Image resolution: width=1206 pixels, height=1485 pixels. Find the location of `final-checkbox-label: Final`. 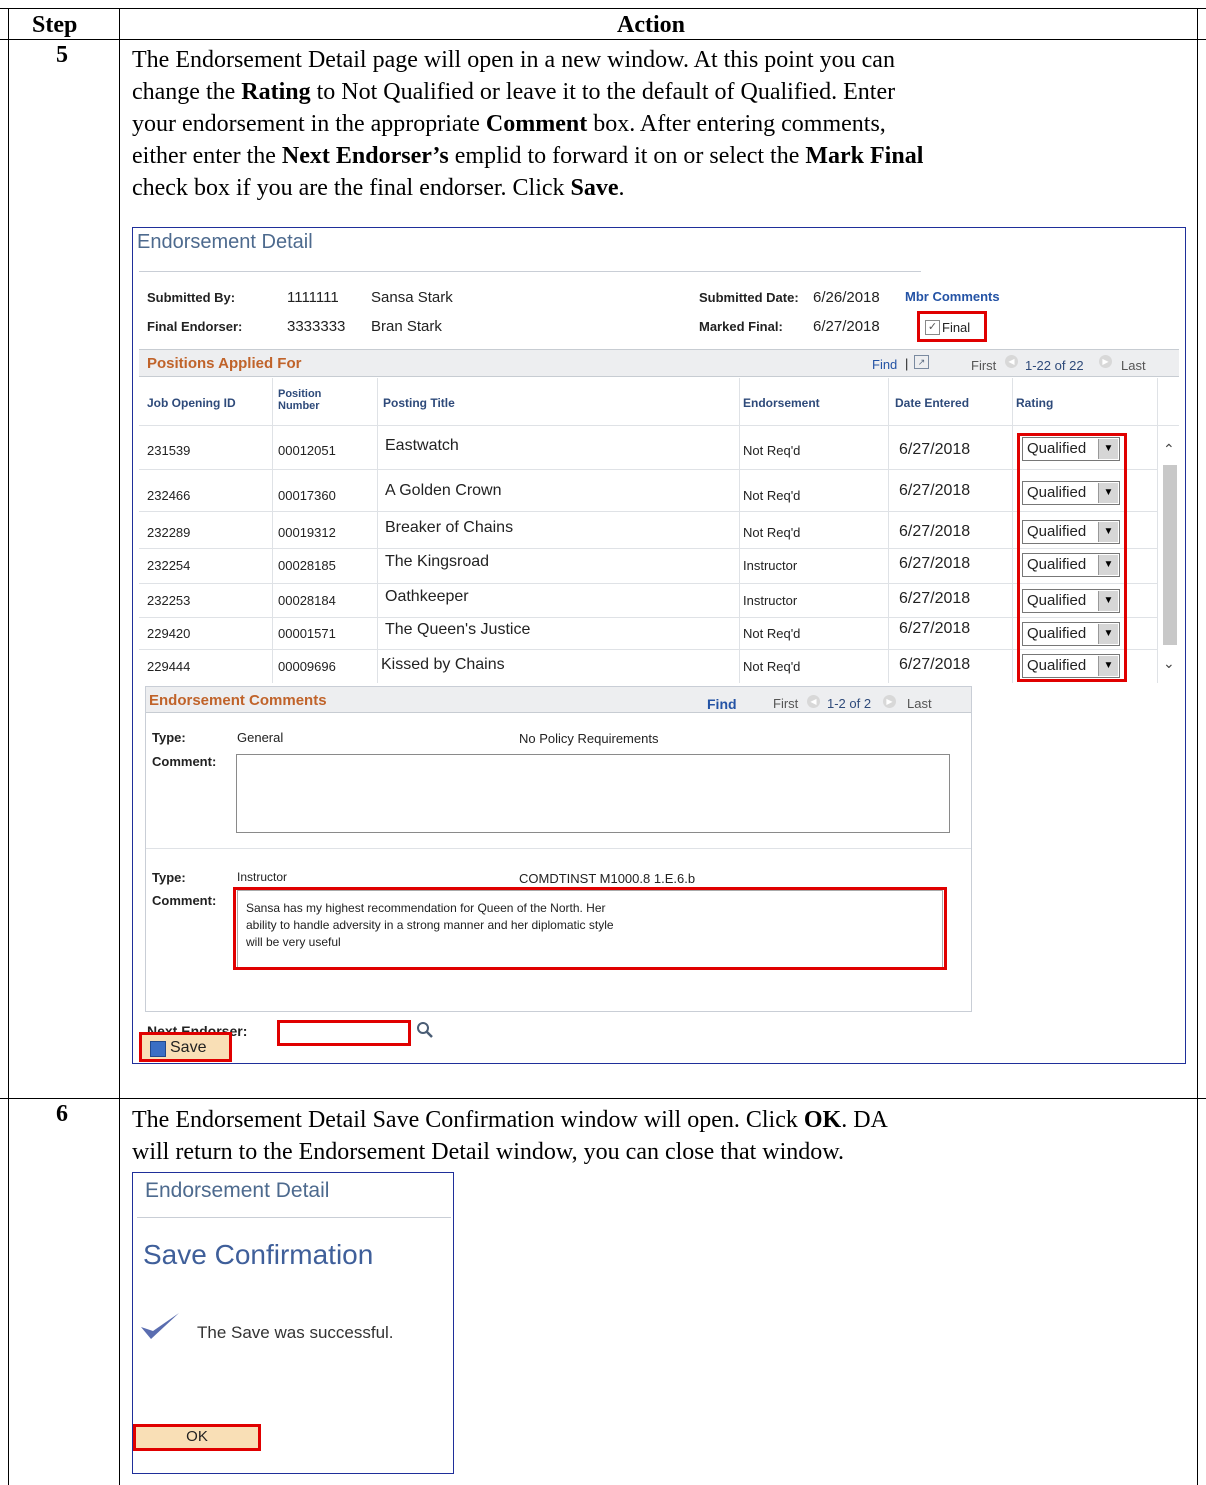

final-checkbox-label: Final is located at coordinates (956, 327).